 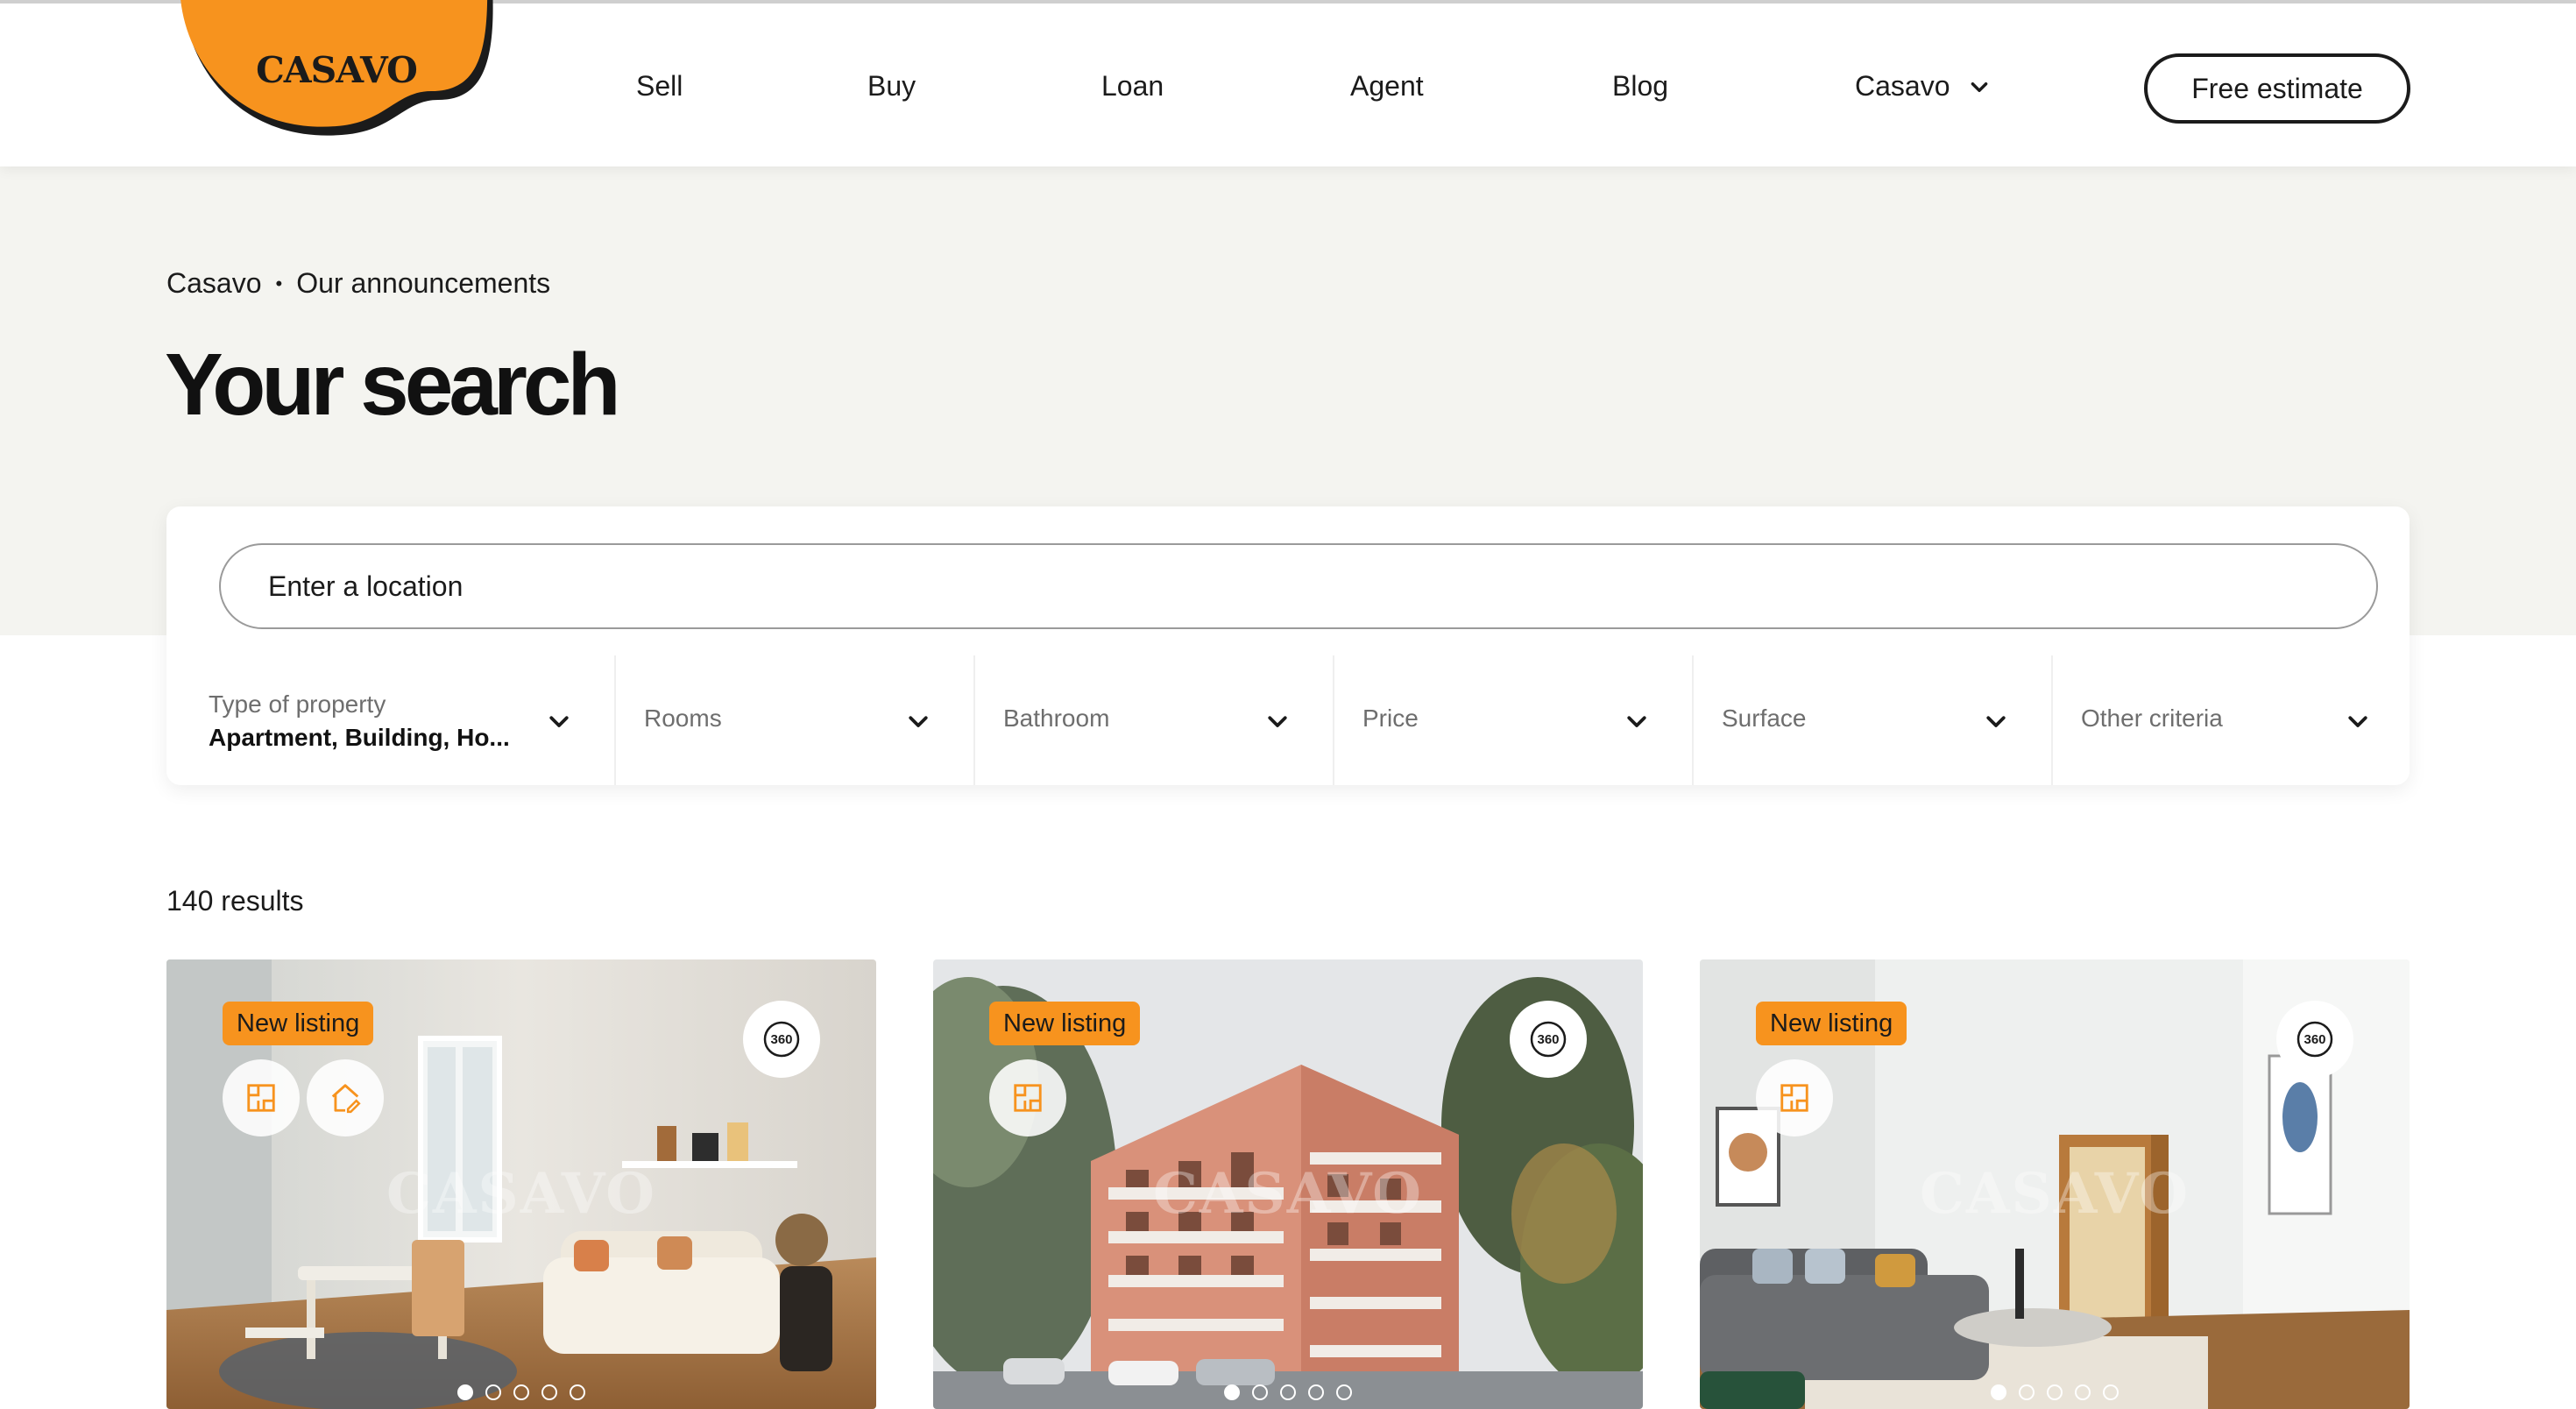 I want to click on page-title: Your search, so click(x=393, y=385).